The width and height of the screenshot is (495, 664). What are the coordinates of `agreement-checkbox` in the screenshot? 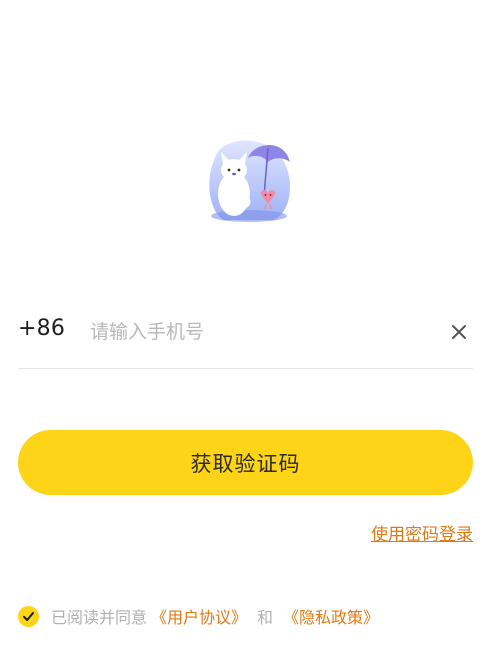 It's located at (28, 616).